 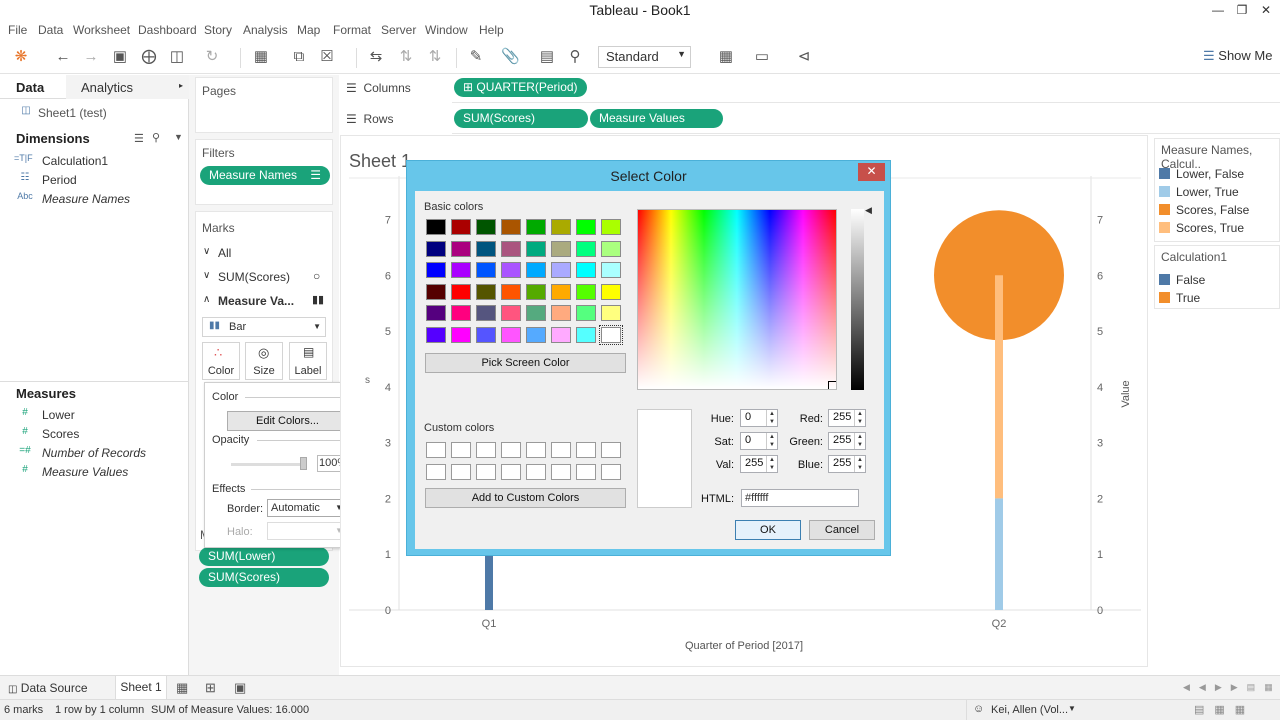 I want to click on color-button: ∴ Color, so click(x=221, y=361).